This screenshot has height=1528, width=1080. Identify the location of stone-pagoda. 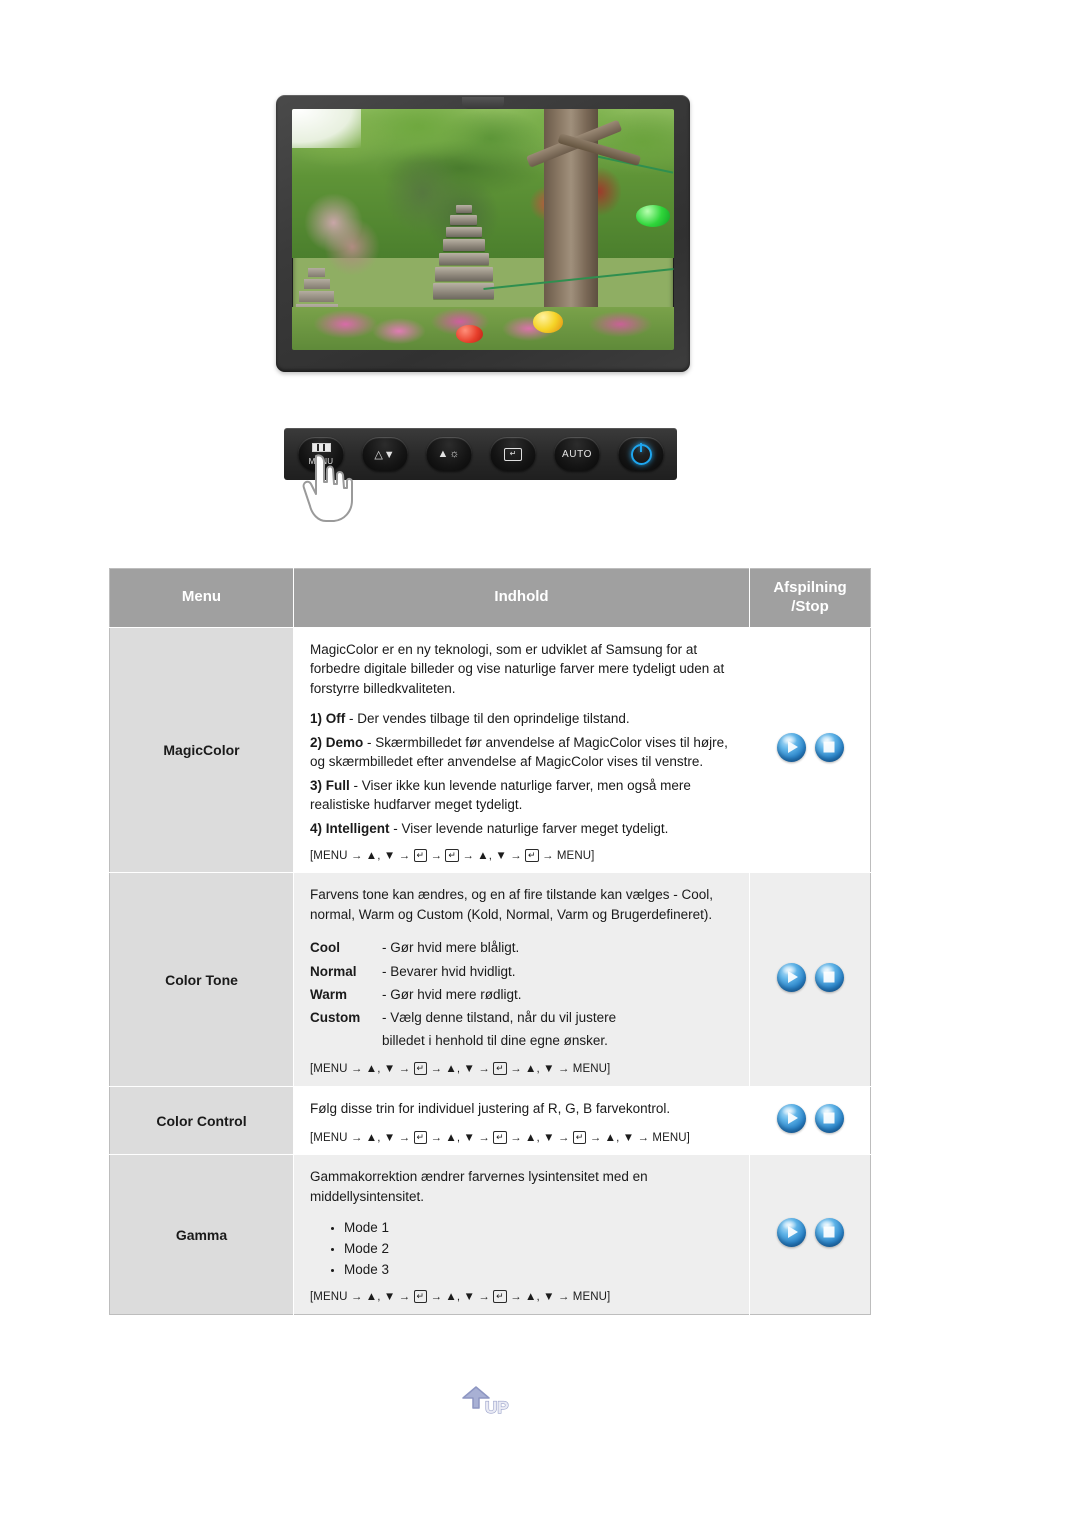
(464, 263).